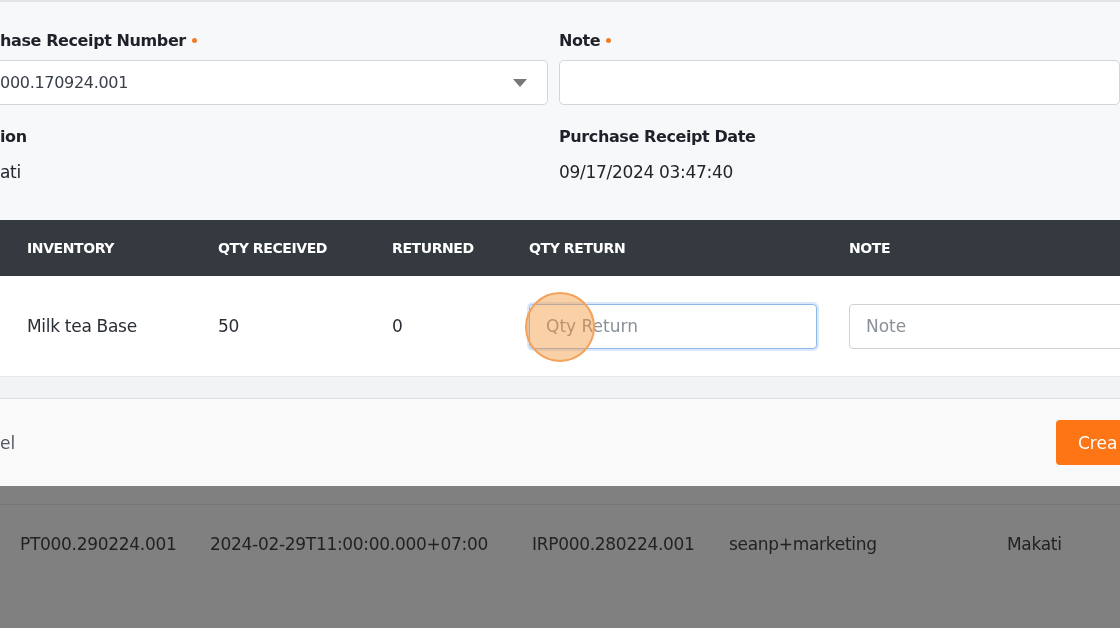 The image size is (1120, 628). What do you see at coordinates (82, 326) in the screenshot?
I see `table-cell: Milk tea Base` at bounding box center [82, 326].